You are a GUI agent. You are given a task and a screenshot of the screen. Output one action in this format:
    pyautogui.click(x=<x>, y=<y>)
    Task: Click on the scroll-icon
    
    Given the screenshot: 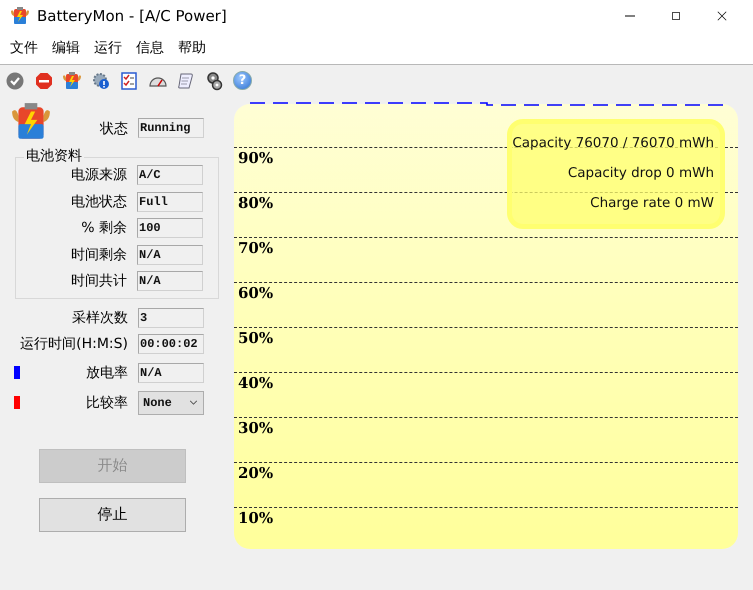 What is the action you would take?
    pyautogui.click(x=186, y=80)
    